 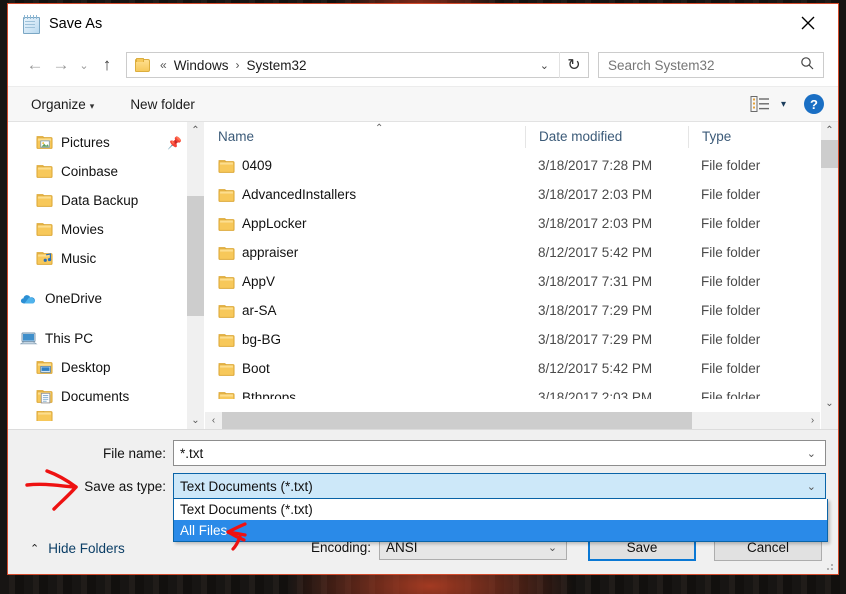 What do you see at coordinates (783, 104) in the screenshot?
I see `view-dropdown-caret: ▾` at bounding box center [783, 104].